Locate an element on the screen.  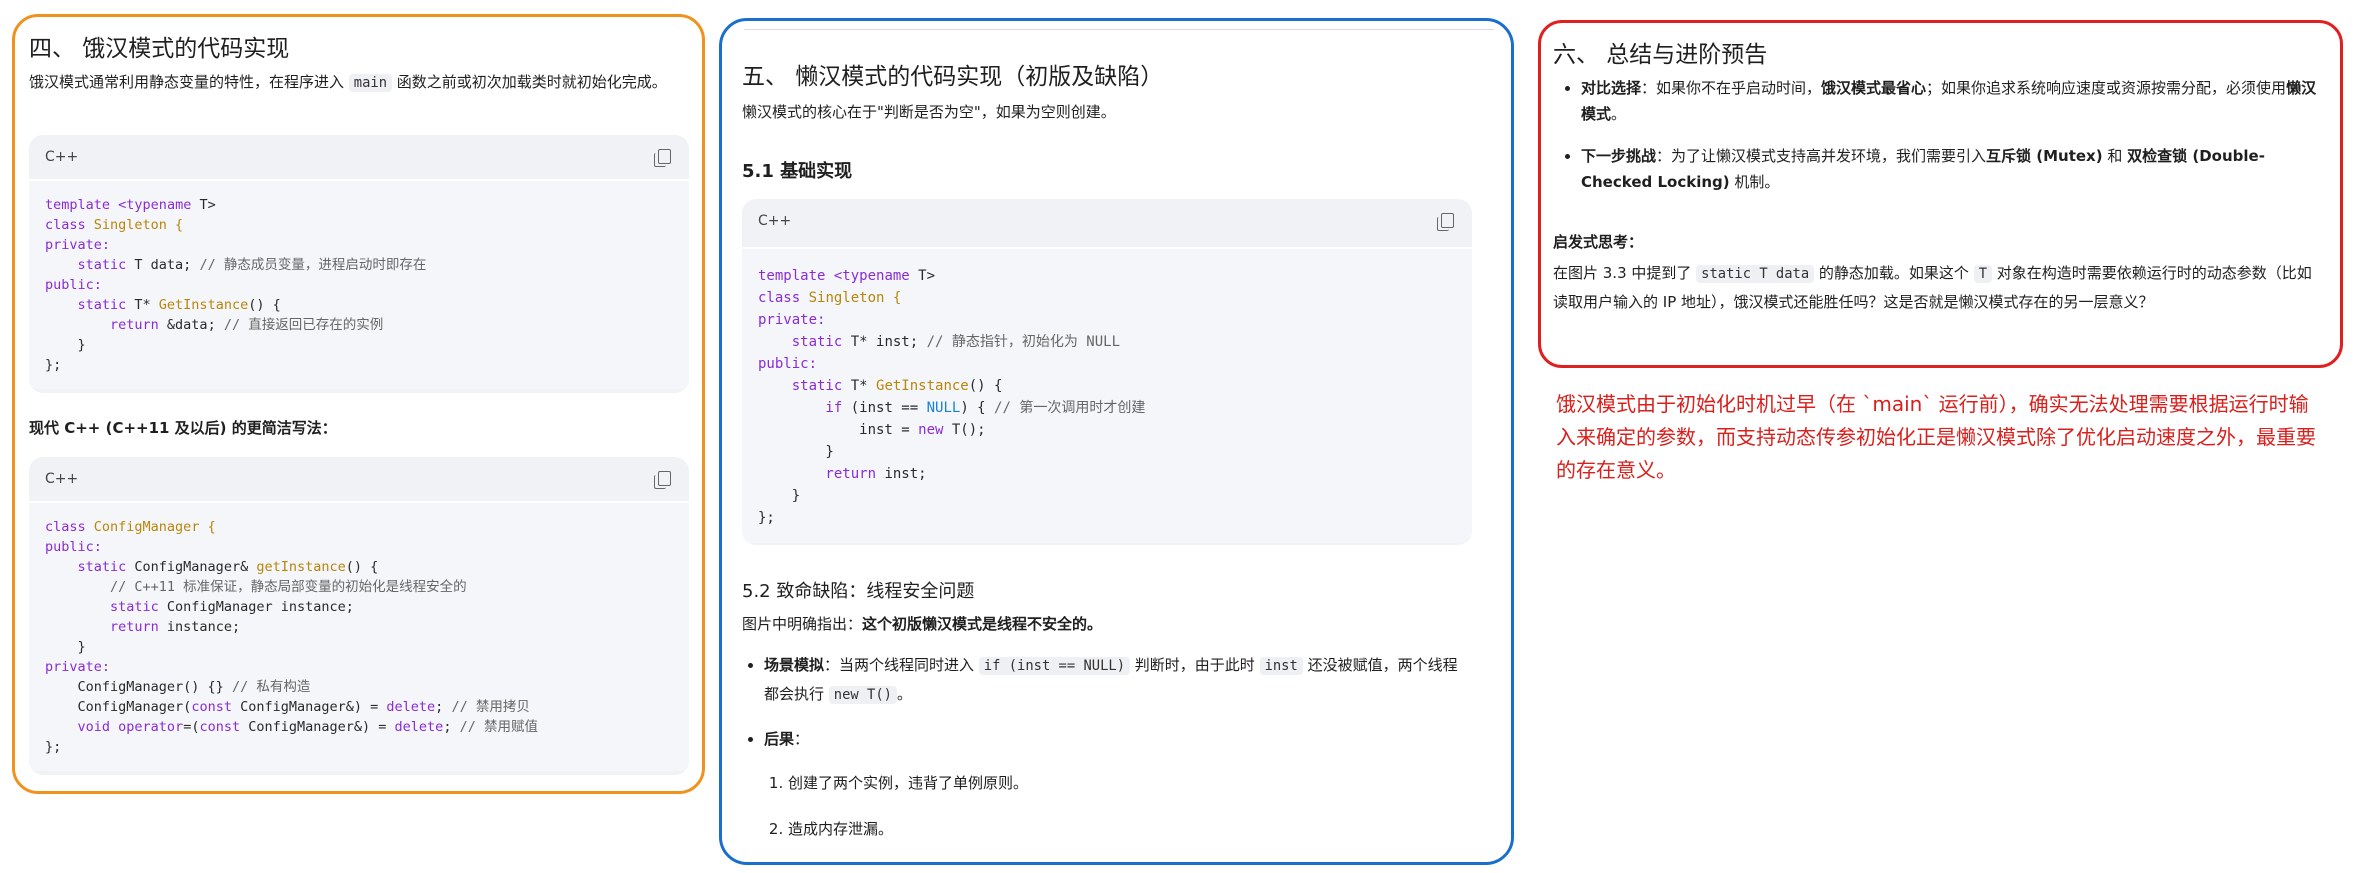
list-item: 后果： is located at coordinates (1118, 739).